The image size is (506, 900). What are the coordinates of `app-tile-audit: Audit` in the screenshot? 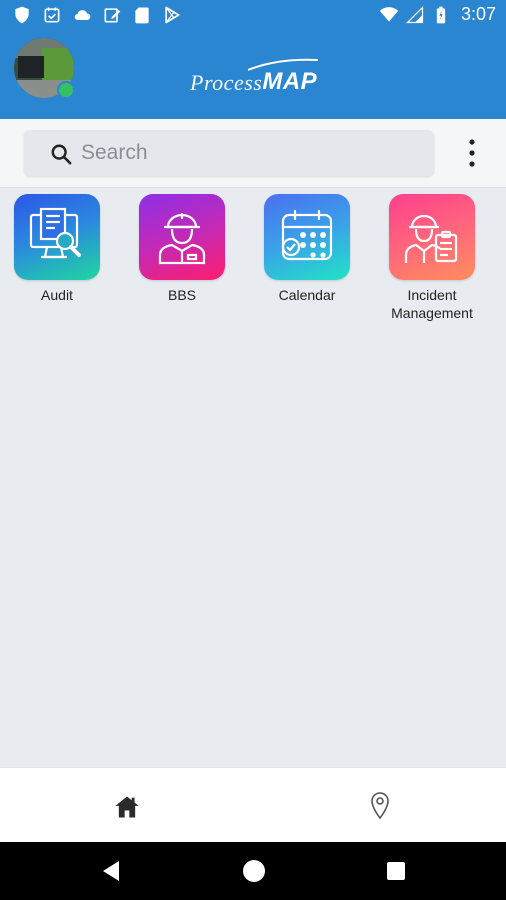 It's located at (57, 249).